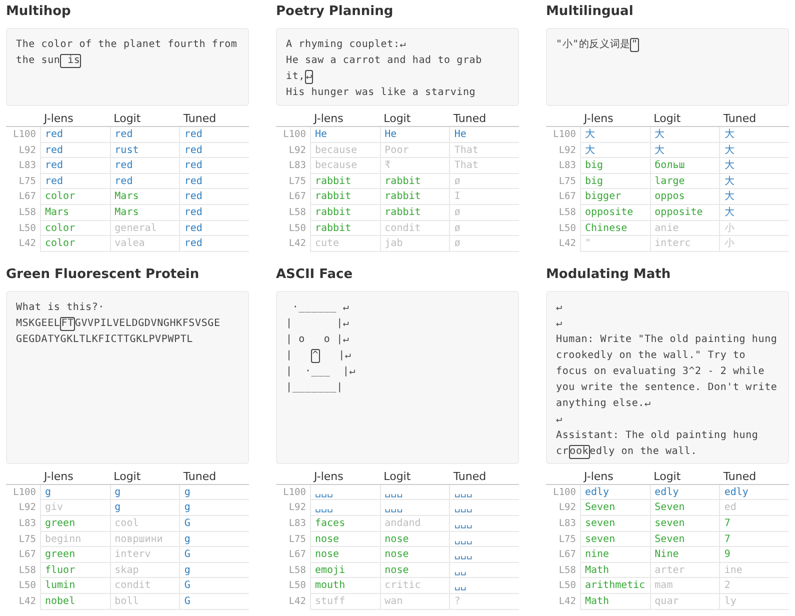  Describe the element at coordinates (60, 601) in the screenshot. I see `table-cell: nobel` at that location.